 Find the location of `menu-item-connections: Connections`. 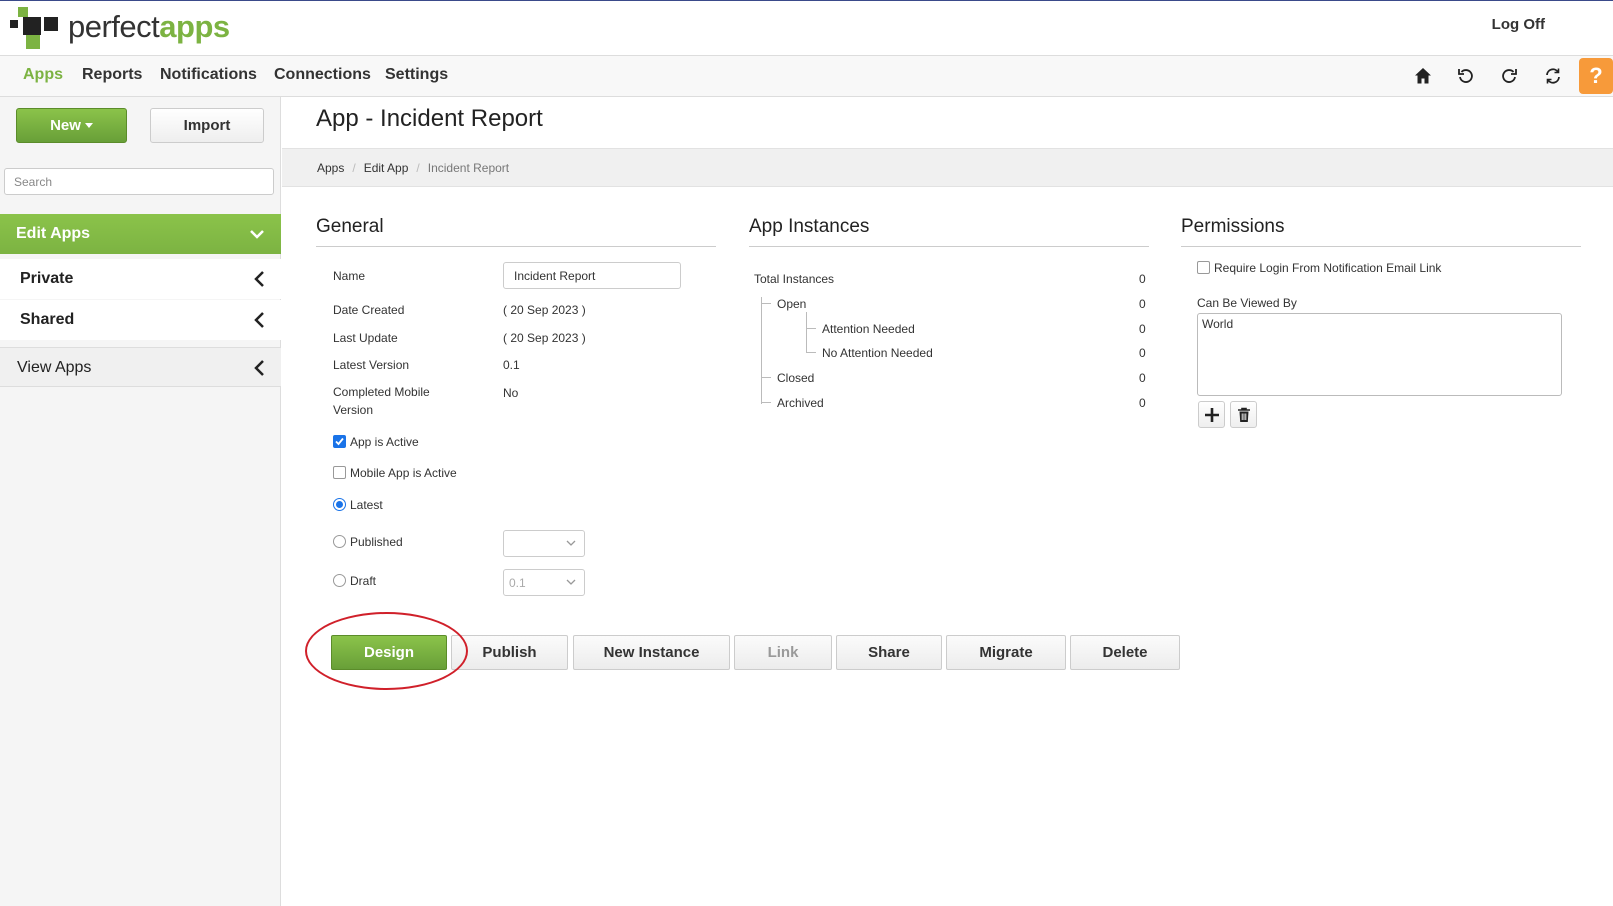

menu-item-connections: Connections is located at coordinates (322, 75).